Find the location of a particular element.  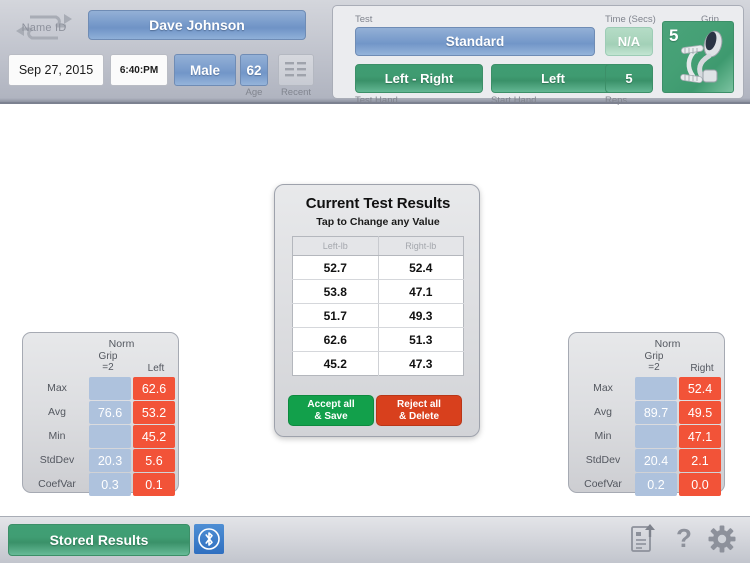

stat-value-cell: 47.1 is located at coordinates (700, 436).